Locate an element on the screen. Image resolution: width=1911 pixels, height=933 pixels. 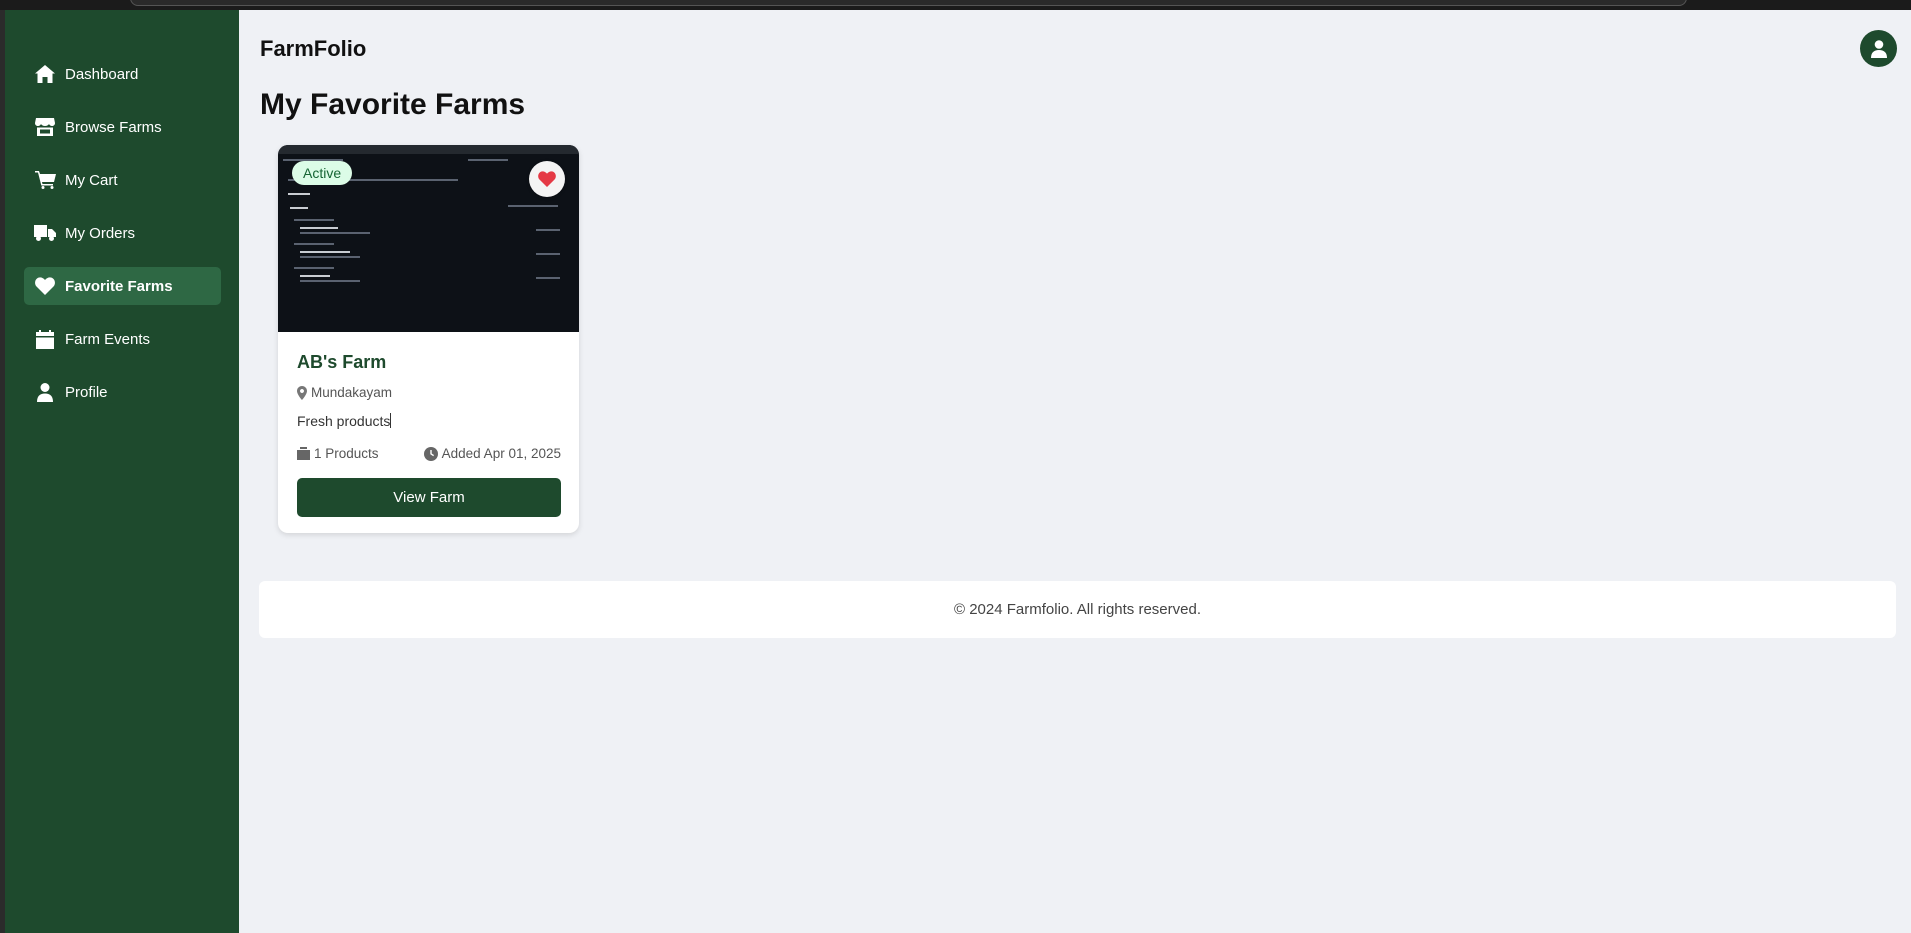
store-icon is located at coordinates (45, 127).